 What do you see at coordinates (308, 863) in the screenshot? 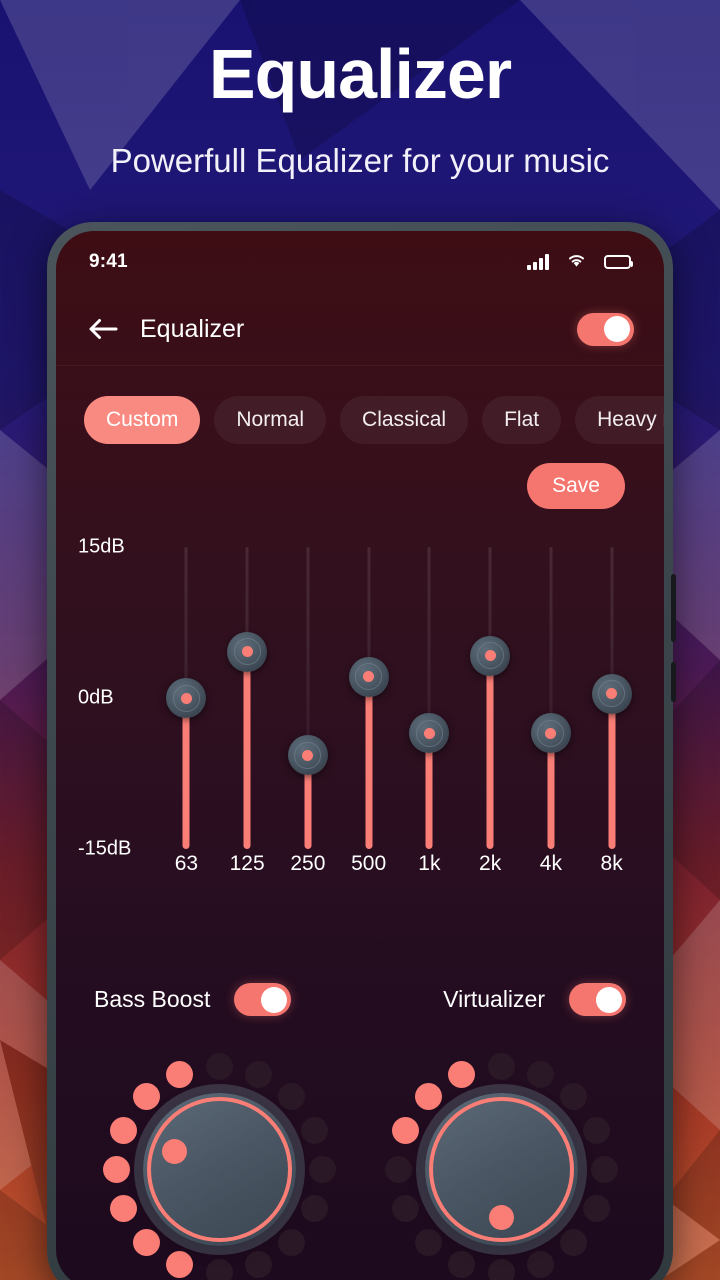
I see `eq-freq-label-250: 250` at bounding box center [308, 863].